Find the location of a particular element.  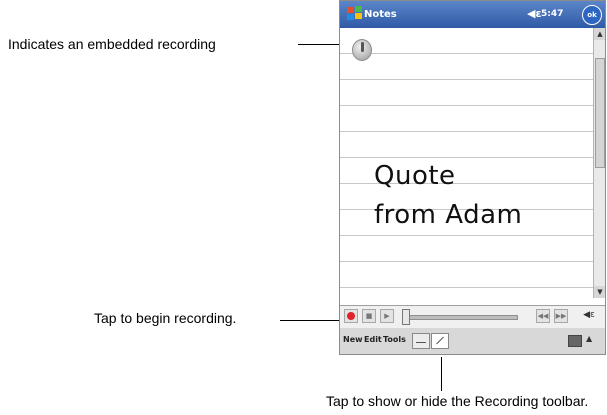

callout-line-toggle is located at coordinates (441, 374).